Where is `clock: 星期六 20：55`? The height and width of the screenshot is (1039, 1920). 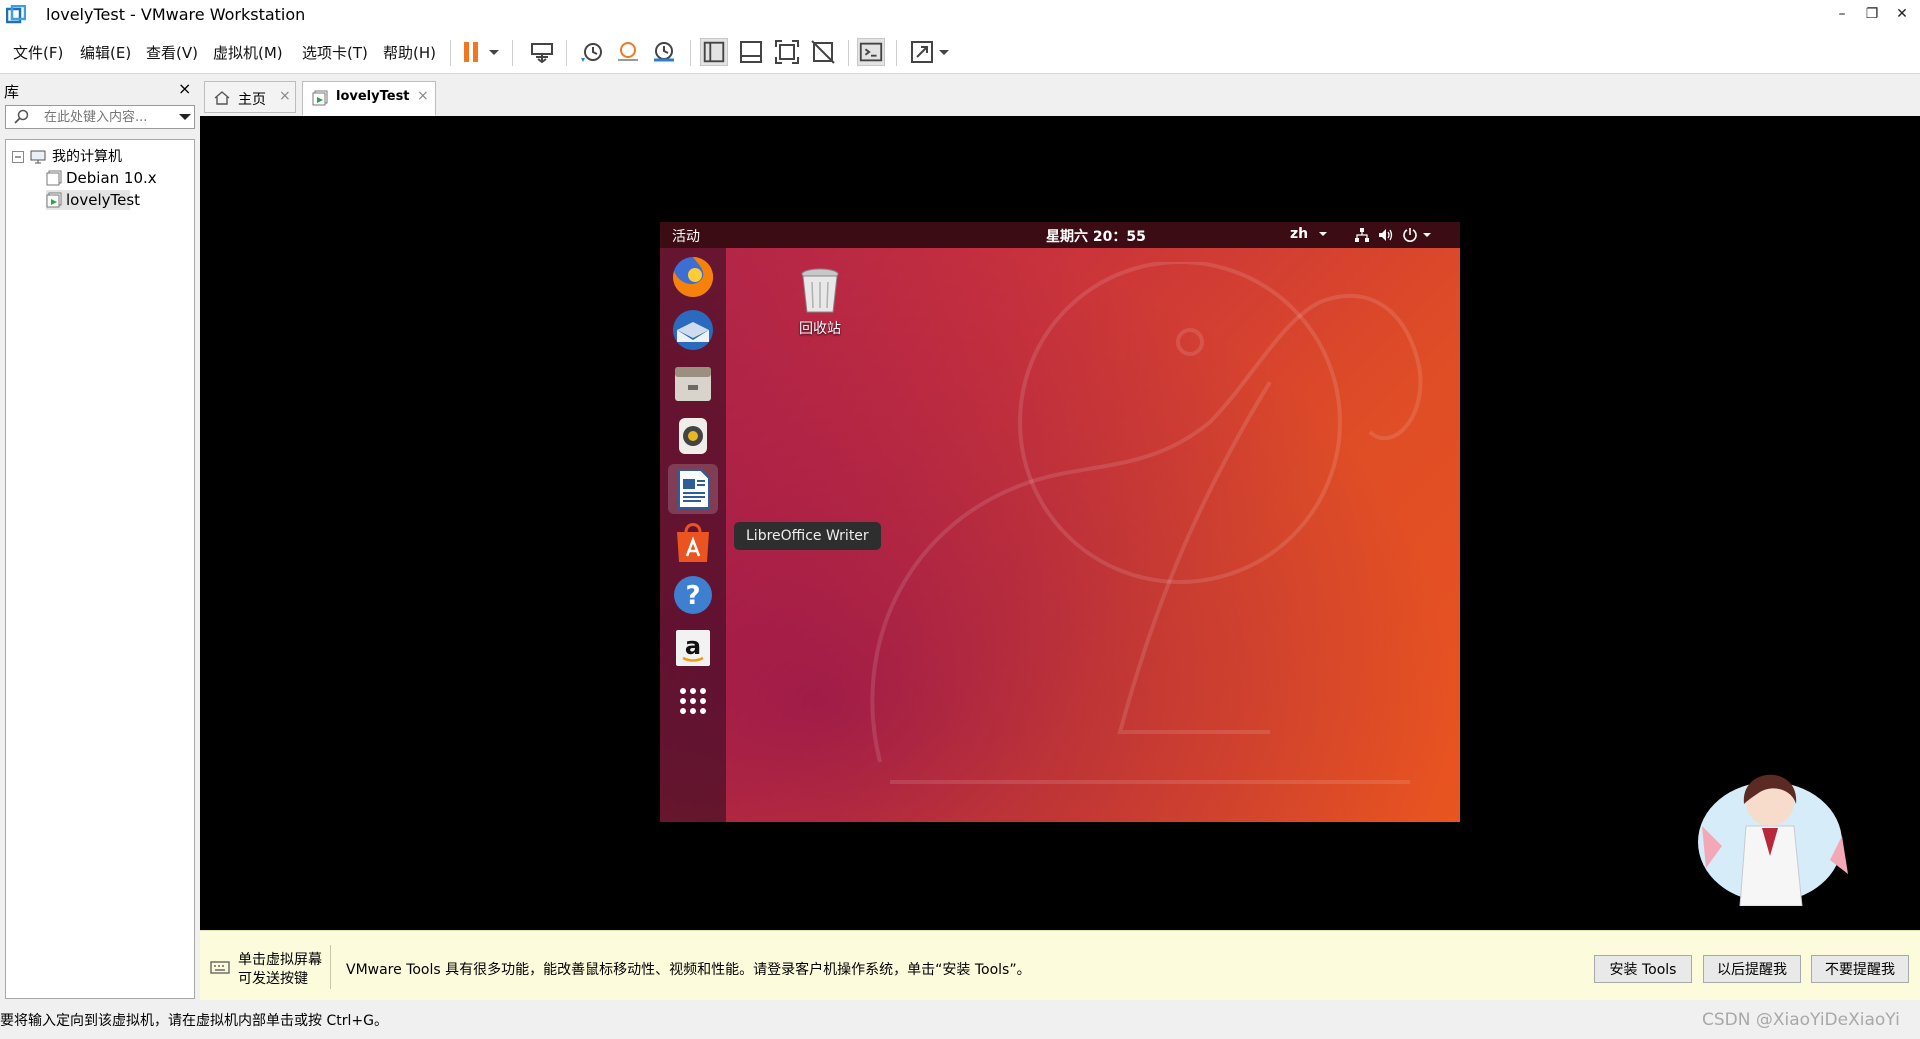 clock: 星期六 20：55 is located at coordinates (1096, 236).